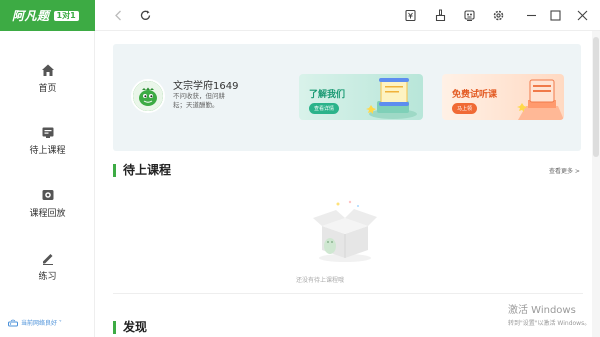 Image resolution: width=600 pixels, height=337 pixels. I want to click on close-icon, so click(582, 15).